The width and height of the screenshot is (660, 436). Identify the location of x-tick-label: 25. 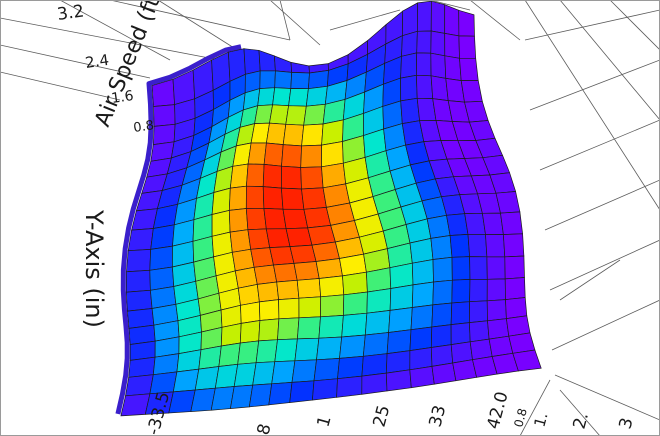
(382, 416).